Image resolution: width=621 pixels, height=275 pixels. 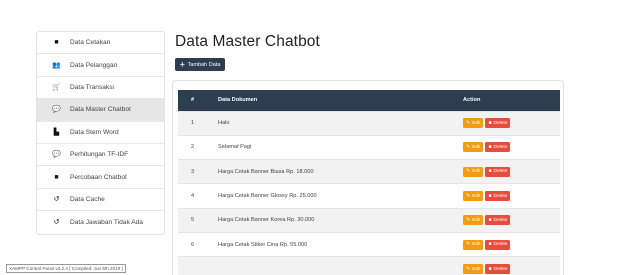 I want to click on row-number: 5, so click(x=192, y=220).